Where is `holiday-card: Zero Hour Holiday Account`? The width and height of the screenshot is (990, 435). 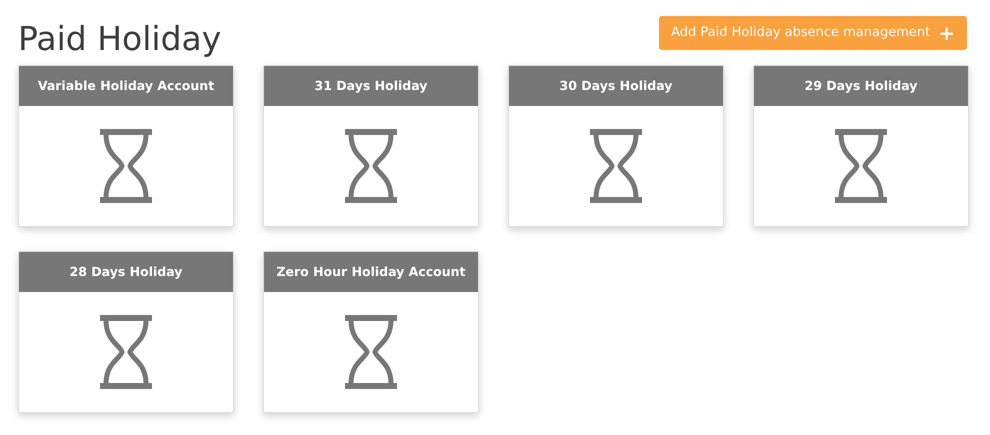 holiday-card: Zero Hour Holiday Account is located at coordinates (371, 332).